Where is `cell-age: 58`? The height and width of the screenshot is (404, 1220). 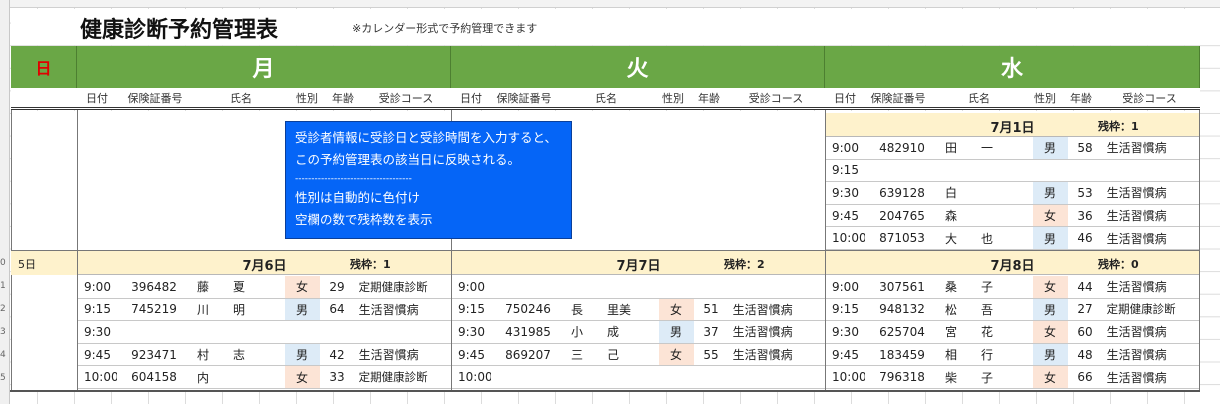 cell-age: 58 is located at coordinates (1085, 148).